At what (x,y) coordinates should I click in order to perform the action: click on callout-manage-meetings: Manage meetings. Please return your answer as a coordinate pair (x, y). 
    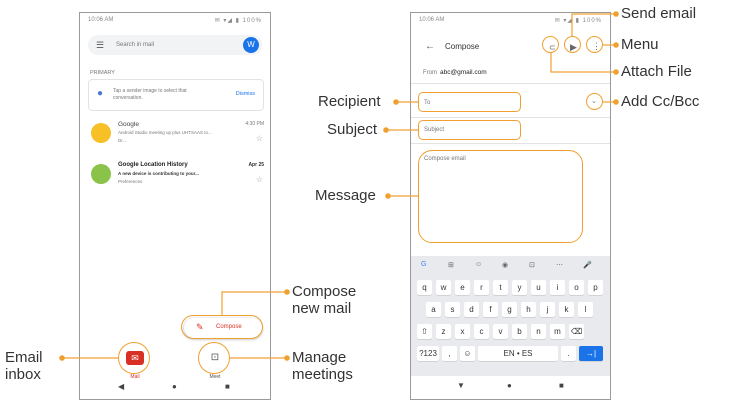
    Looking at the image, I should click on (322, 366).